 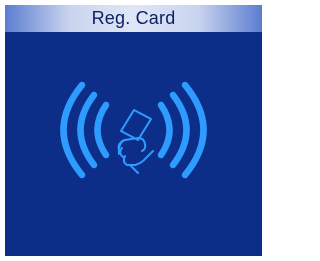 I want to click on card-shape, so click(x=136, y=125).